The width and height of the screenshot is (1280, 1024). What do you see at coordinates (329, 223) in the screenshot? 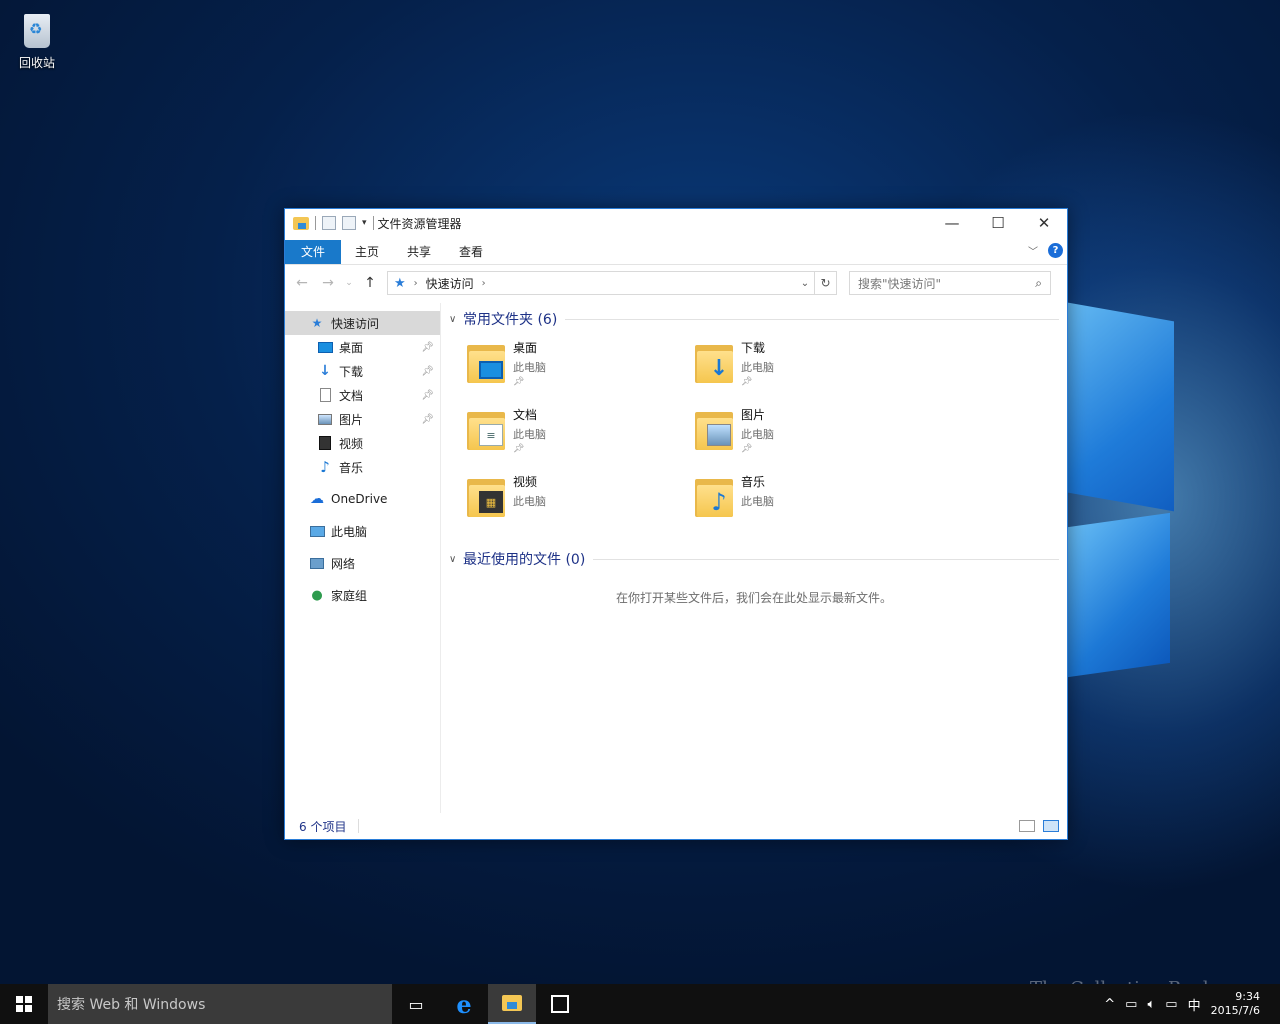
I see `properties-icon` at bounding box center [329, 223].